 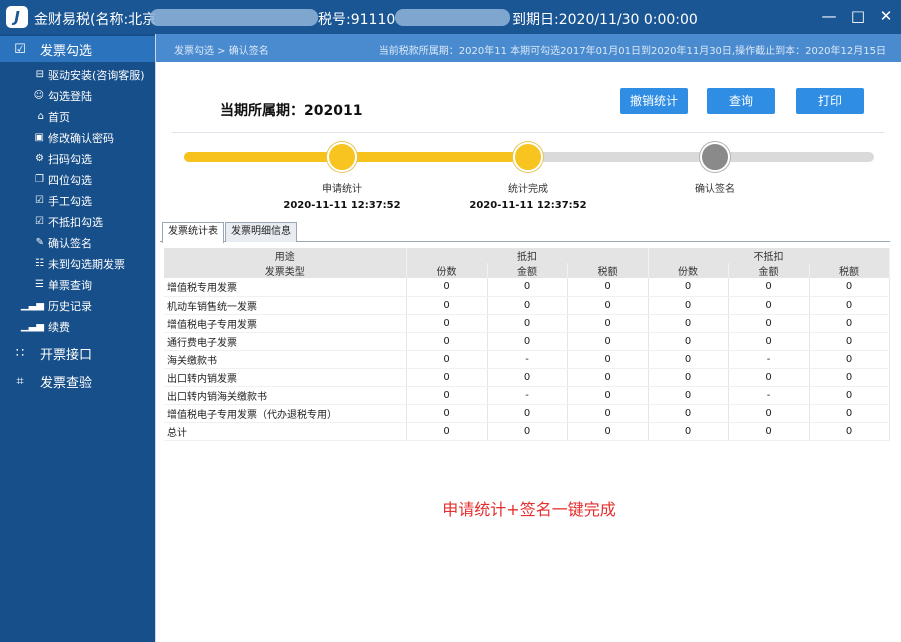 I want to click on sidebar-item-label: 续费, so click(x=59, y=327).